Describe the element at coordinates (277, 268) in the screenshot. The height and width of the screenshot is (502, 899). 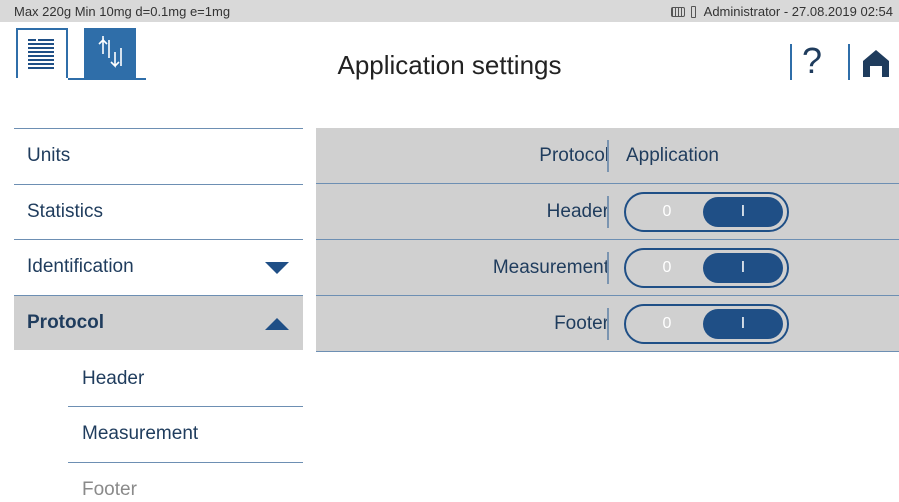
I see `expand-arrow-icon` at that location.